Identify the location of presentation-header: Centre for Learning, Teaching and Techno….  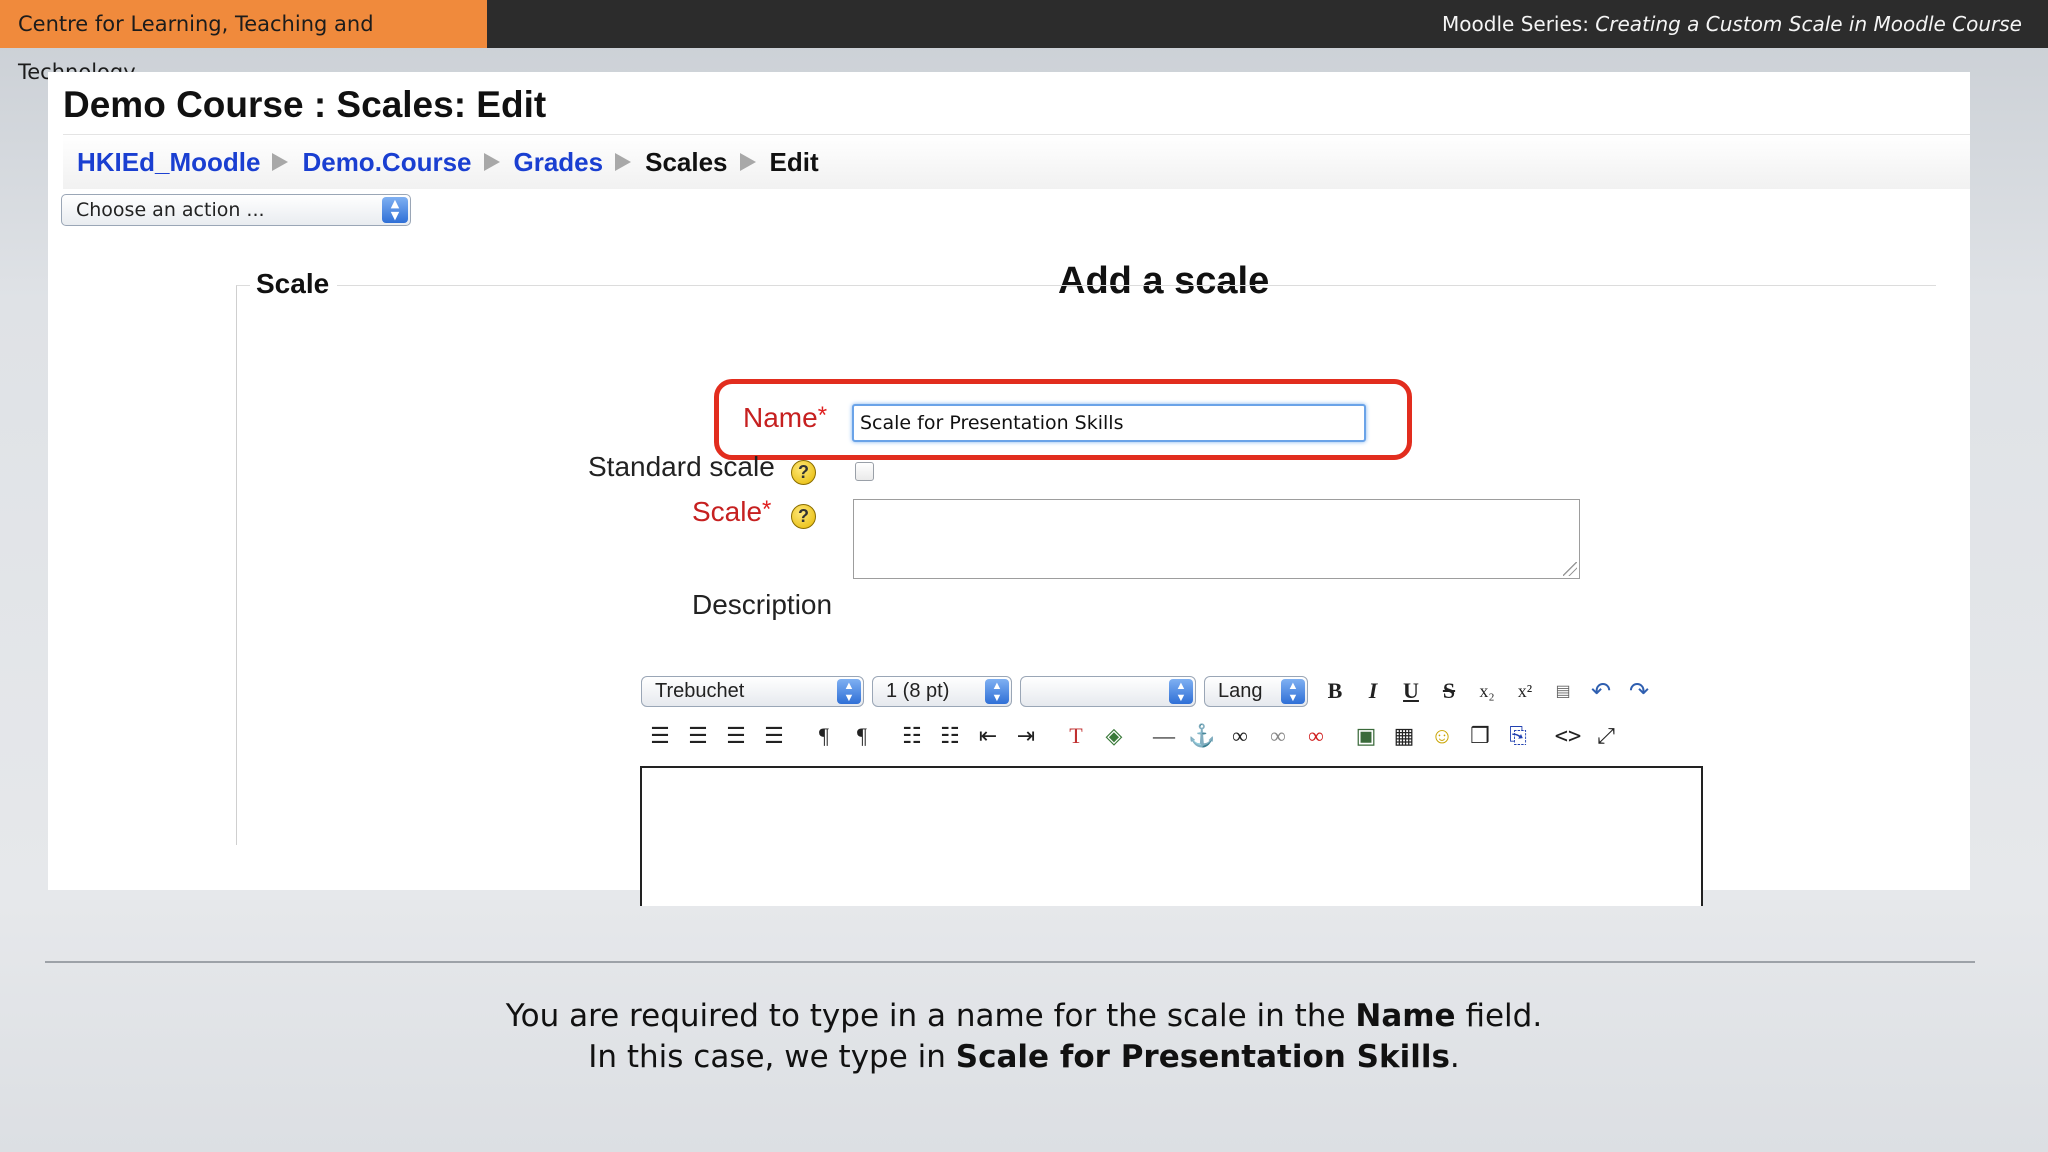
(1024, 42).